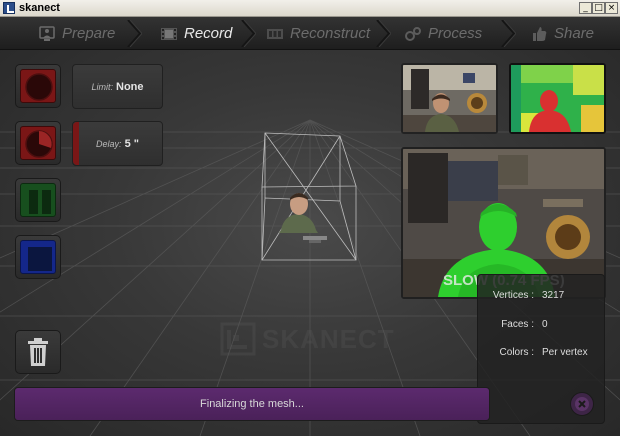  I want to click on tab-share-label: Share, so click(574, 33).